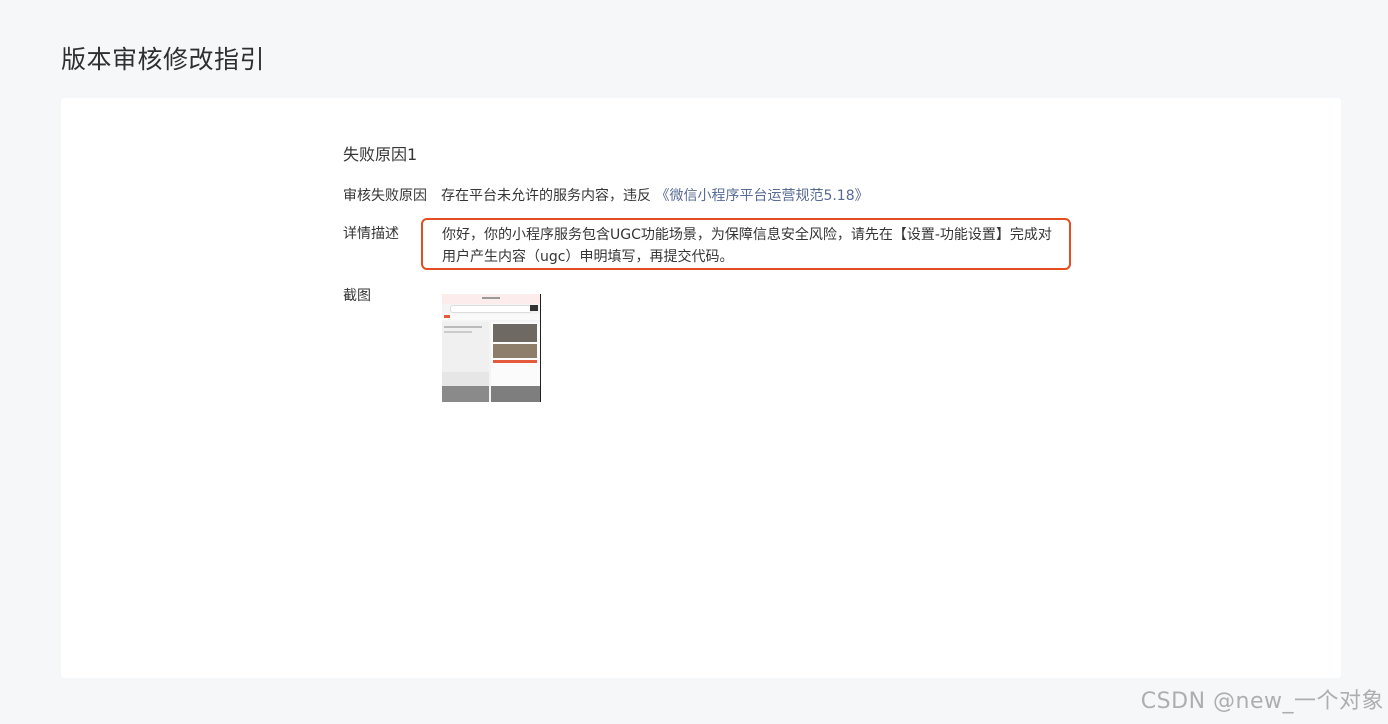 The width and height of the screenshot is (1388, 724). I want to click on thumb-search-bar, so click(491, 309).